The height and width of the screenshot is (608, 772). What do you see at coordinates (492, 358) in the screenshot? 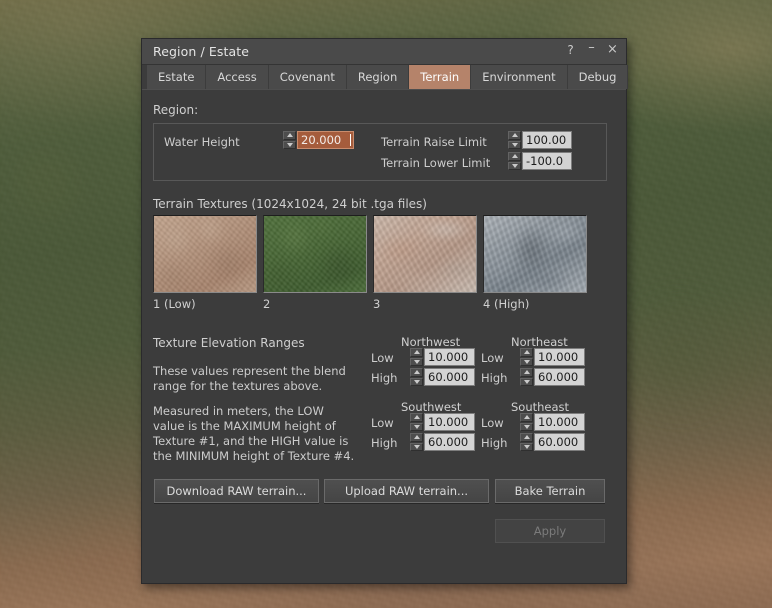
I see `northeast-low-label: Low` at bounding box center [492, 358].